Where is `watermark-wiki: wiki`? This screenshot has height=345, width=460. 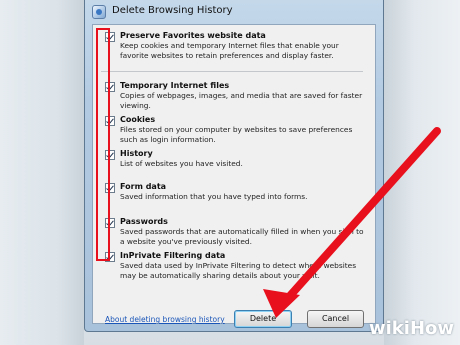
watermark-wiki: wiki is located at coordinates (389, 328).